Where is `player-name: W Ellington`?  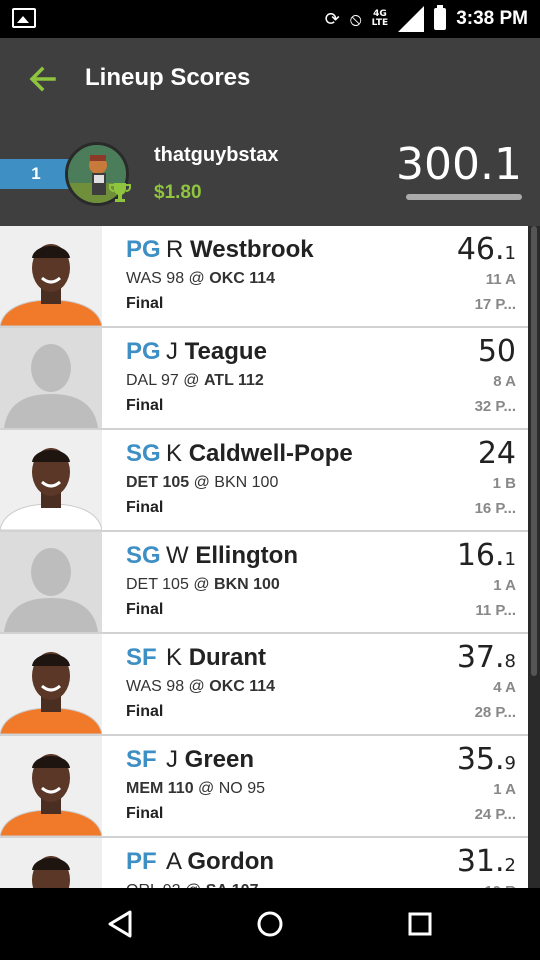
player-name: W Ellington is located at coordinates (232, 556).